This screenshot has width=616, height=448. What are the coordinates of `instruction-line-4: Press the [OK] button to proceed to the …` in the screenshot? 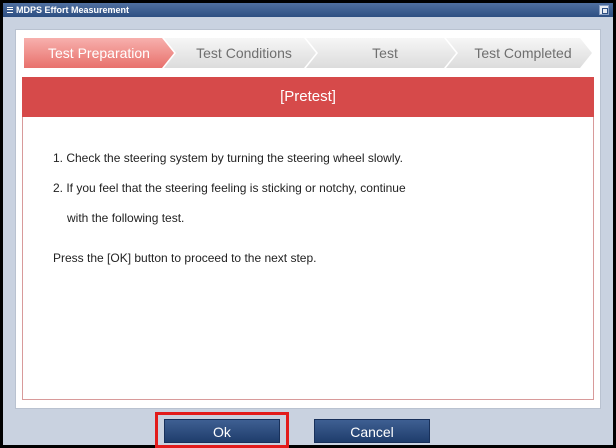 It's located at (185, 258).